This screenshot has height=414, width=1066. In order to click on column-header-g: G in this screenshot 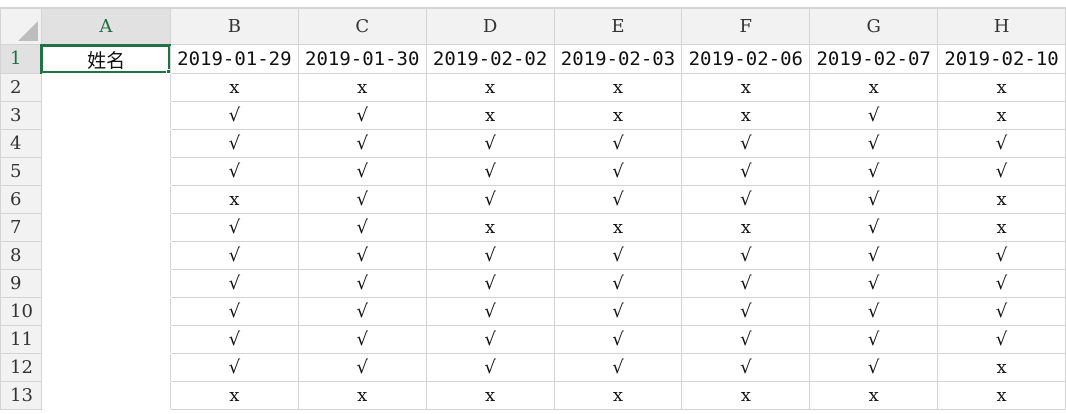, I will do `click(874, 26)`.